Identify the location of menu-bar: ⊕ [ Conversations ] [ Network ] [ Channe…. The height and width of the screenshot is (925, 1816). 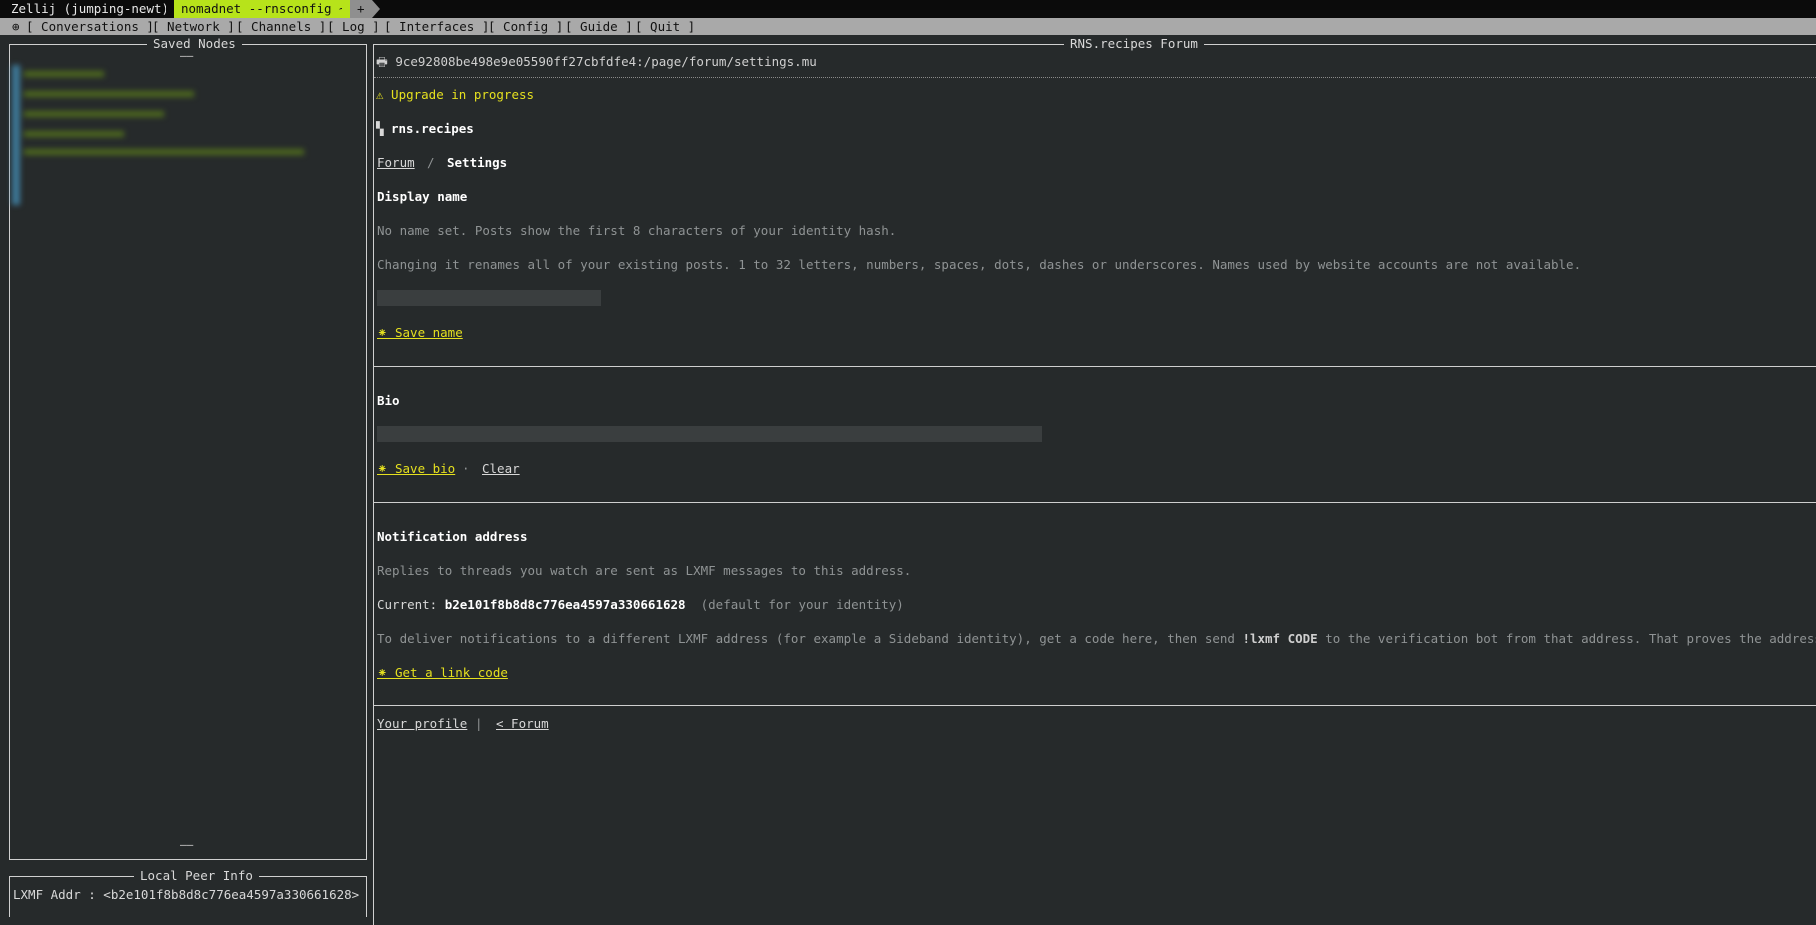
(908, 26).